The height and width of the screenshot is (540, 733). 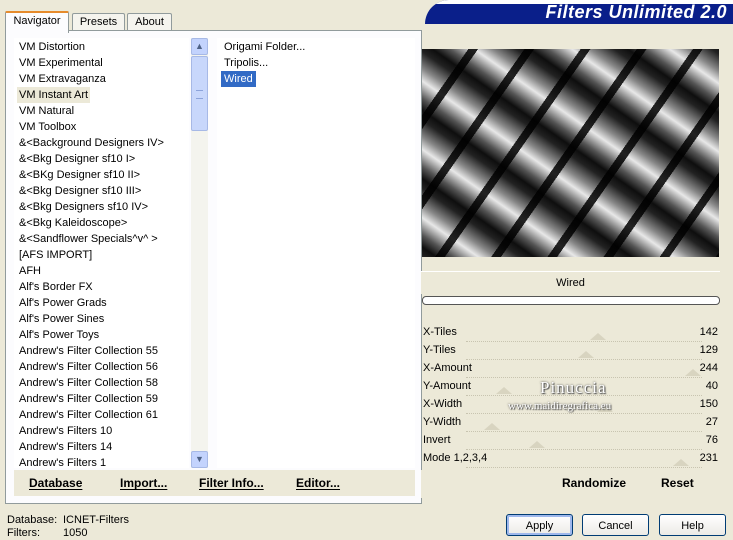 I want to click on grip-icon, so click(x=199, y=94).